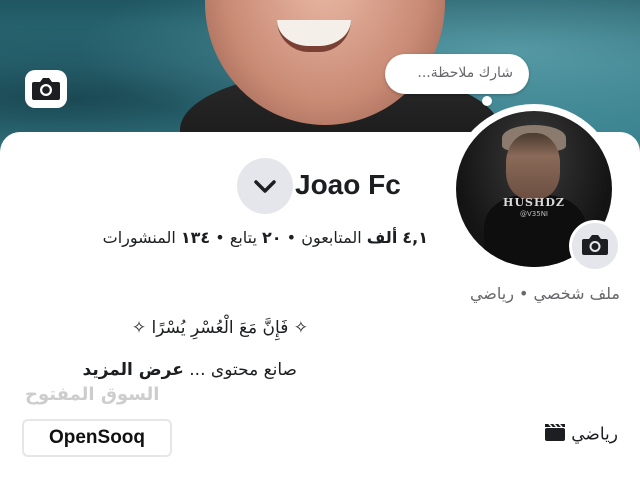 Image resolution: width=640 pixels, height=480 pixels. Describe the element at coordinates (348, 184) in the screenshot. I see `profile-name: Joao Fc` at that location.